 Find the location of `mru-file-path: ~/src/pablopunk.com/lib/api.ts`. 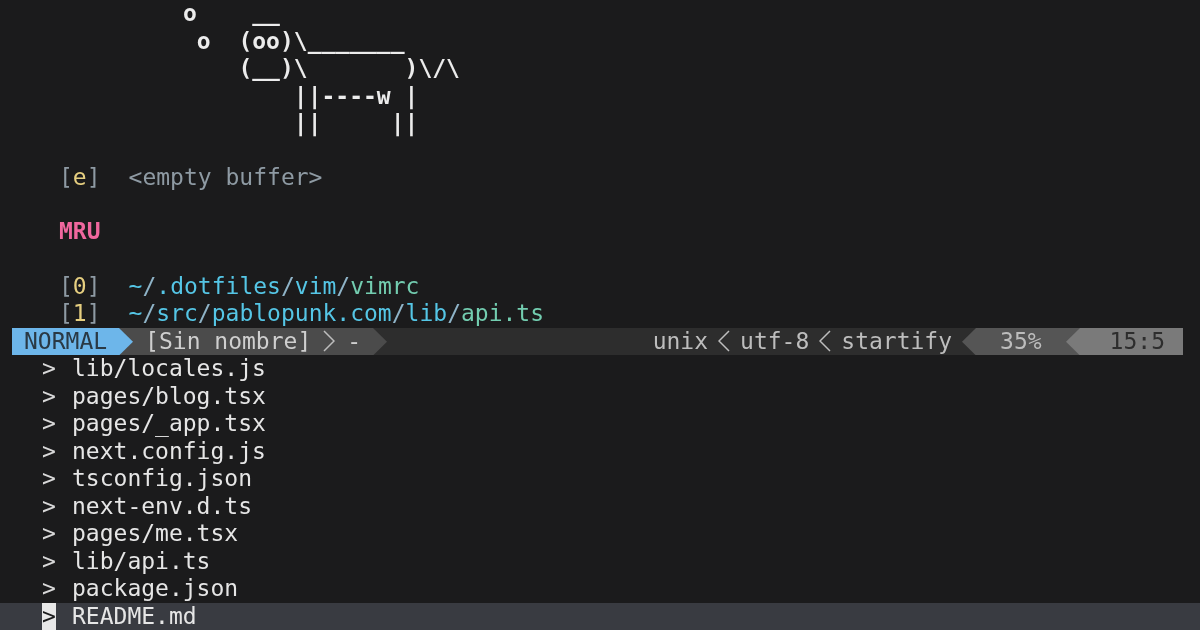

mru-file-path: ~/src/pablopunk.com/lib/api.ts is located at coordinates (336, 314).